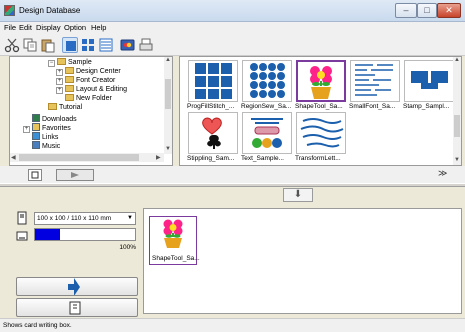 Image resolution: width=465 pixels, height=332 pixels. I want to click on collapse-panel-icon: ≫, so click(442, 173).